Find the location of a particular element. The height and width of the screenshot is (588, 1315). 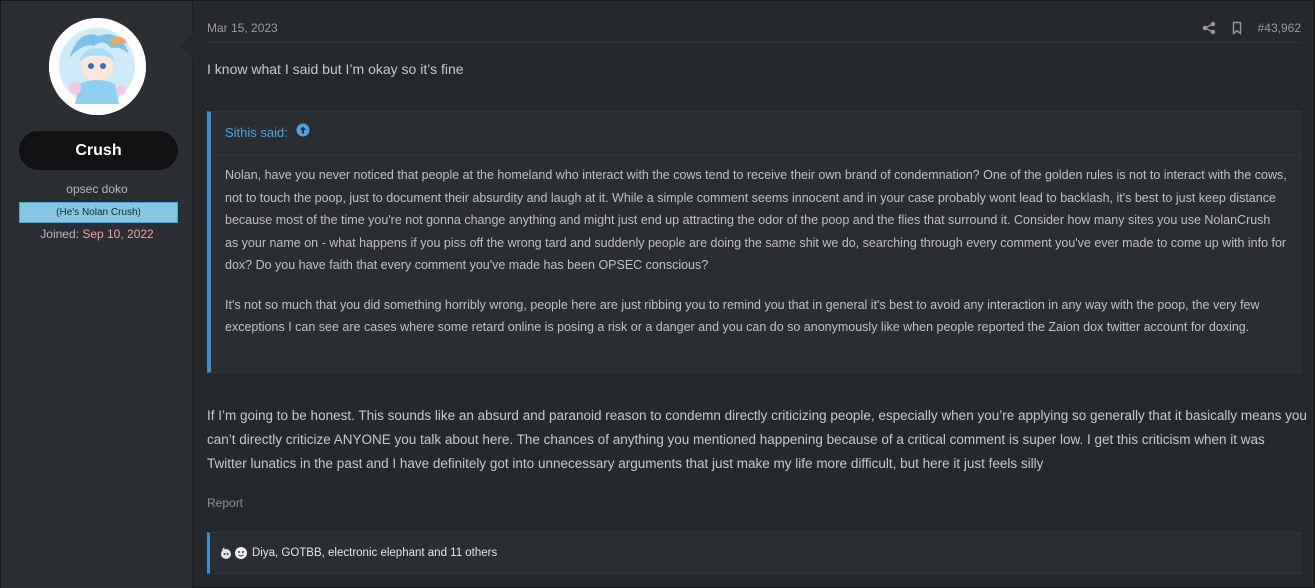

header-divider is located at coordinates (754, 42).